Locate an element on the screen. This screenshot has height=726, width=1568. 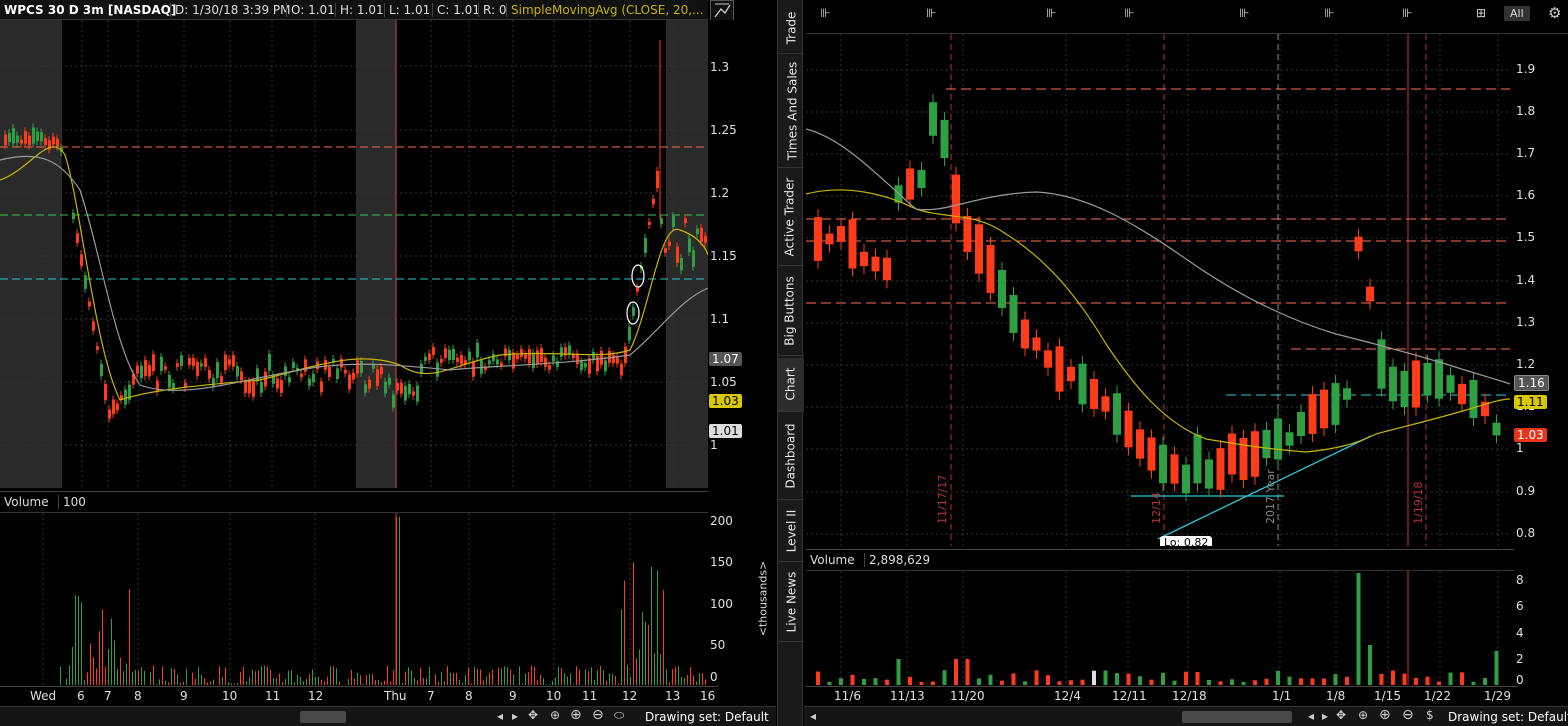
tab-trade: Trade is located at coordinates (791, 29).